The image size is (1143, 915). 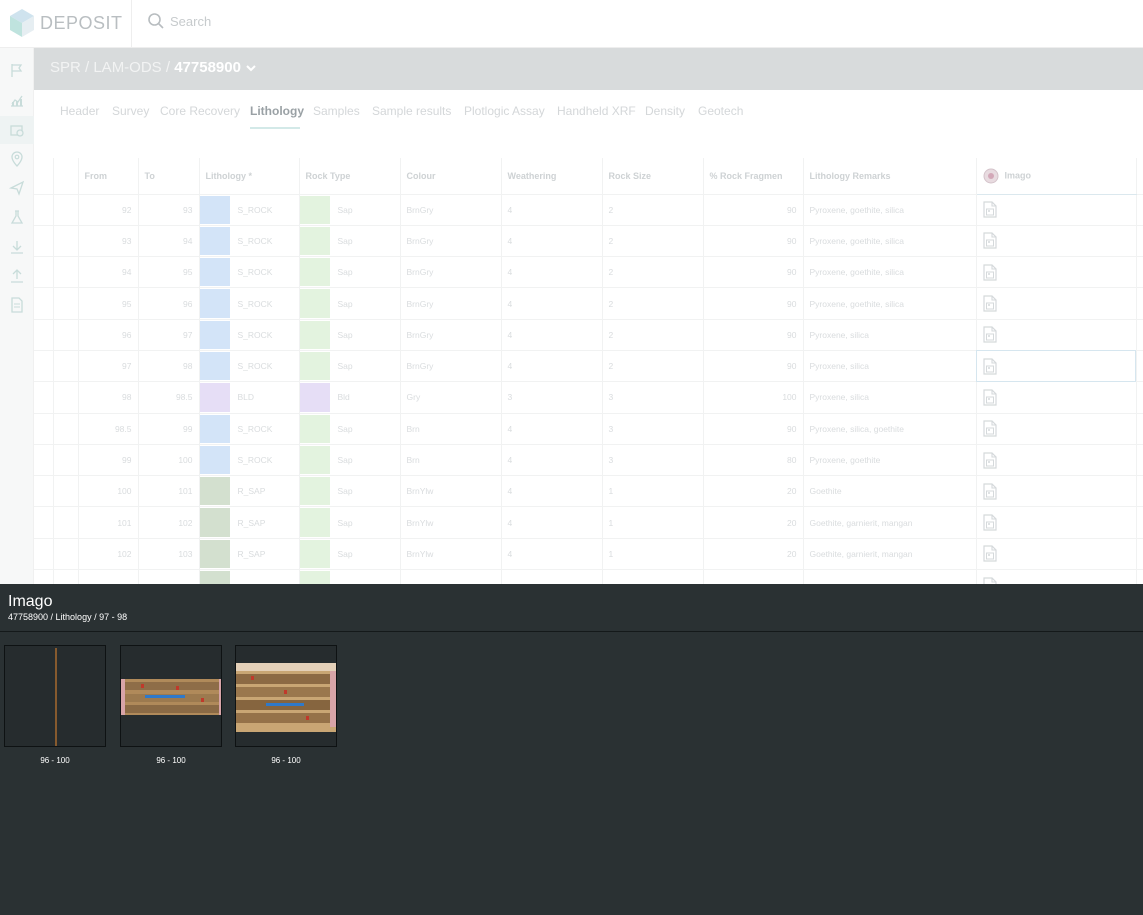 What do you see at coordinates (753, 576) in the screenshot?
I see `cell-rock-fragment` at bounding box center [753, 576].